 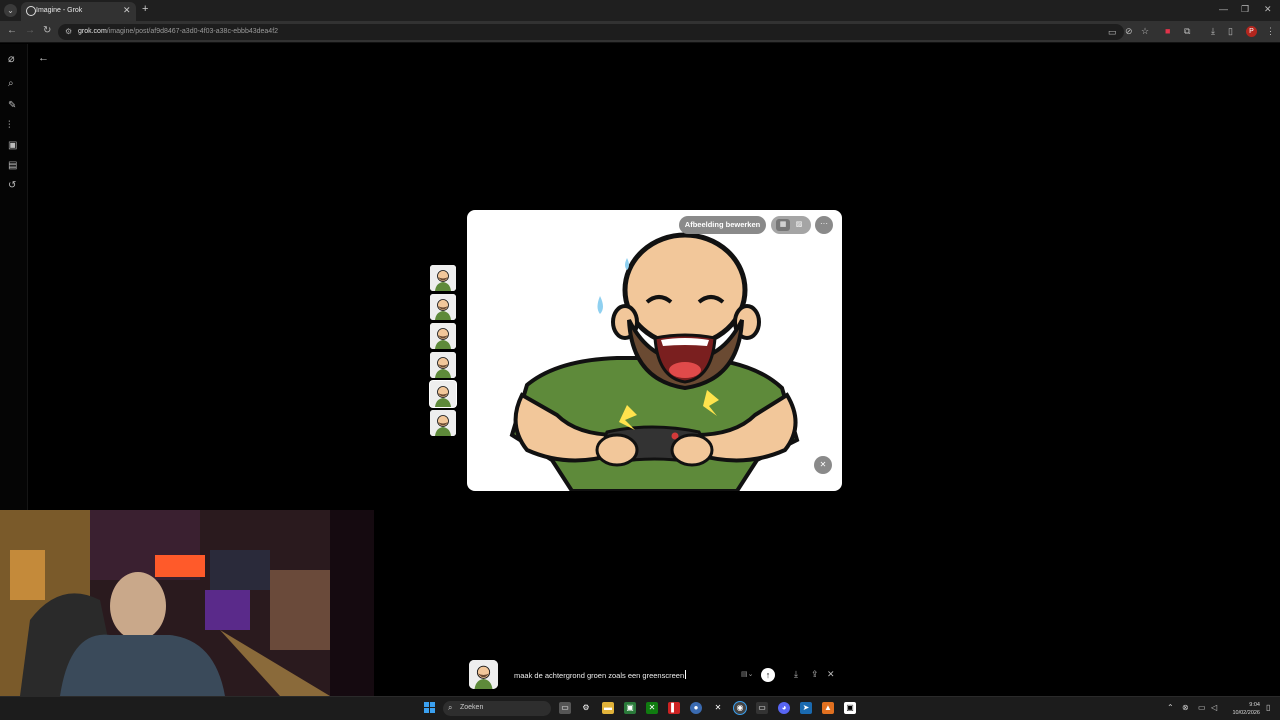 What do you see at coordinates (718, 708) in the screenshot?
I see `x-icon: ✕` at bounding box center [718, 708].